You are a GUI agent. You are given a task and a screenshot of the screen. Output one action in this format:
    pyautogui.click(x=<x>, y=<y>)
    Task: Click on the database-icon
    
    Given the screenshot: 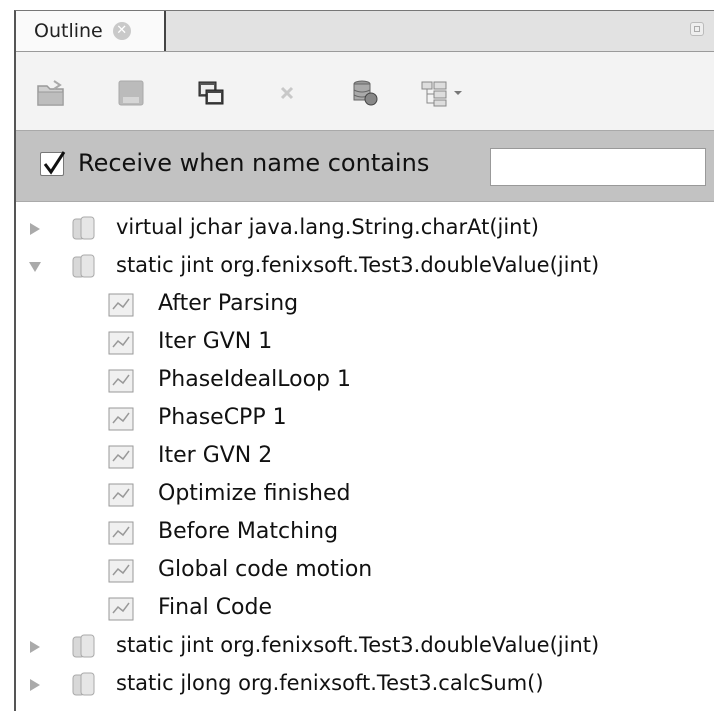 What is the action you would take?
    pyautogui.click(x=365, y=93)
    